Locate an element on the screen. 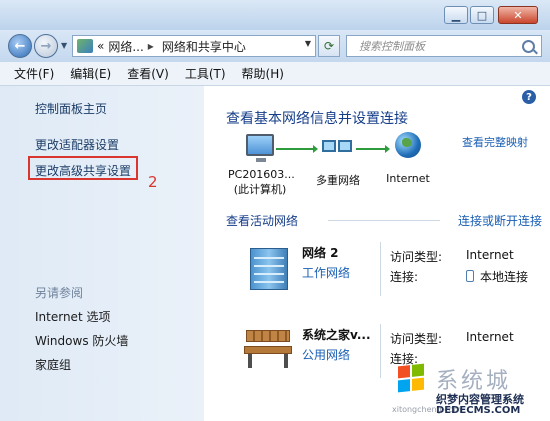 This screenshot has height=421, width=550. network-type-link: 工作网络 is located at coordinates (326, 272).